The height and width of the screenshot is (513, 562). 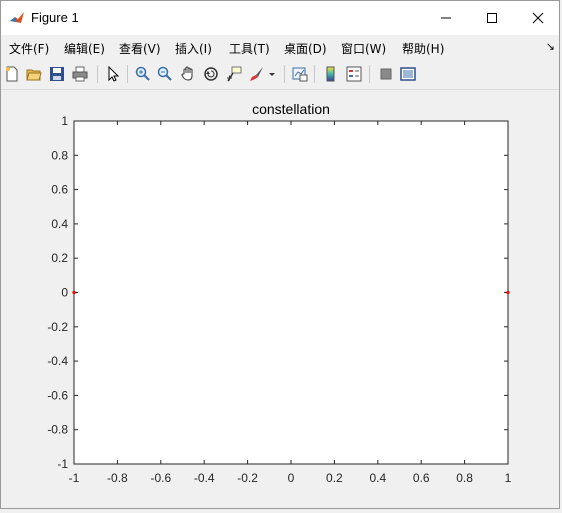 I want to click on menu-edit: 编辑(E), so click(x=84, y=48).